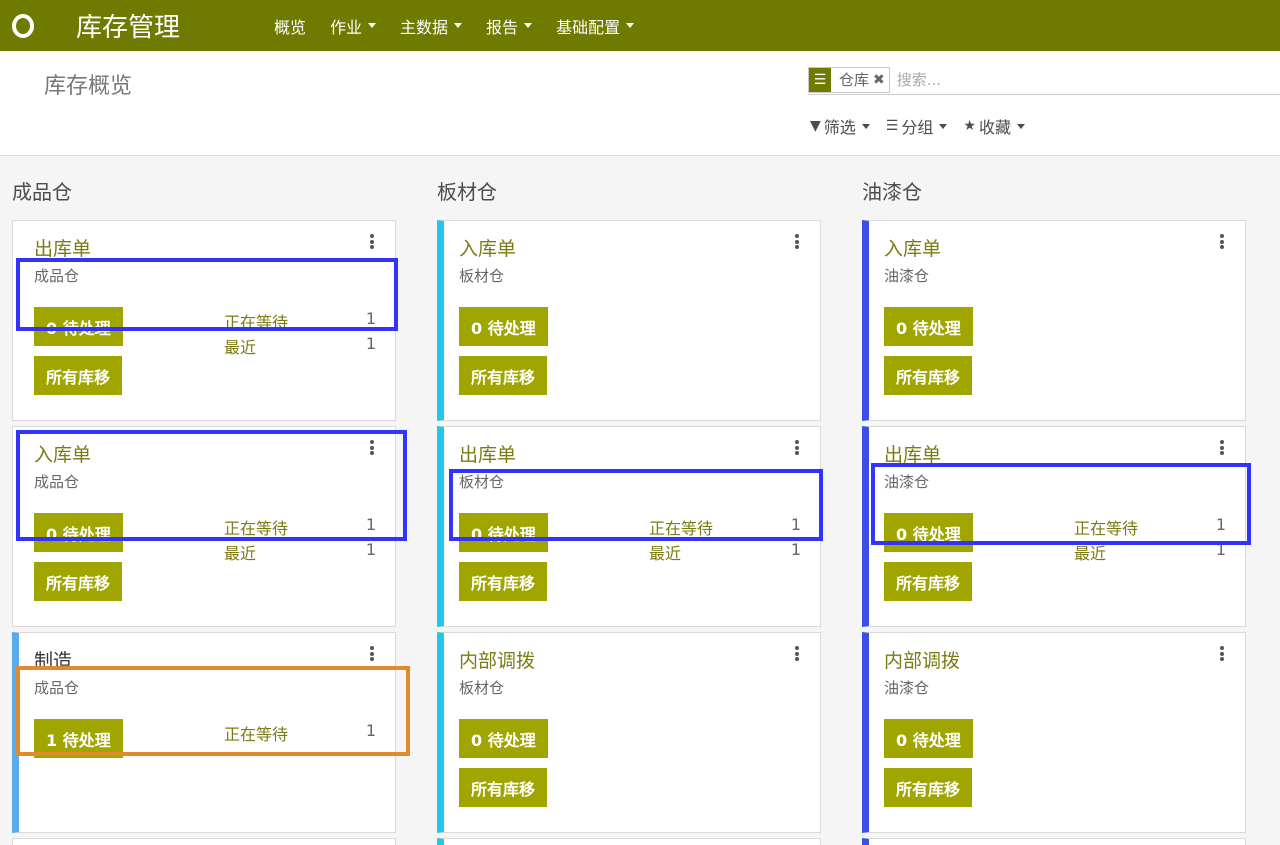  I want to click on star-icon: ★, so click(969, 126).